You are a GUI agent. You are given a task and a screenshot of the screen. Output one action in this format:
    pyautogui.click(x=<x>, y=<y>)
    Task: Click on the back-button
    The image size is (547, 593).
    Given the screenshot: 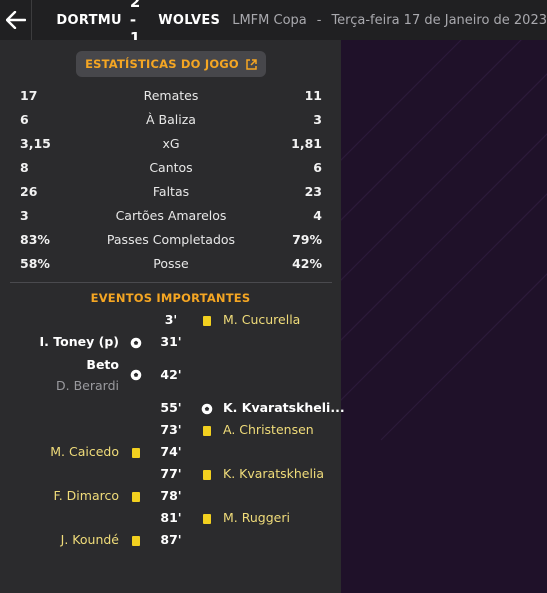 What is the action you would take?
    pyautogui.click(x=16, y=20)
    